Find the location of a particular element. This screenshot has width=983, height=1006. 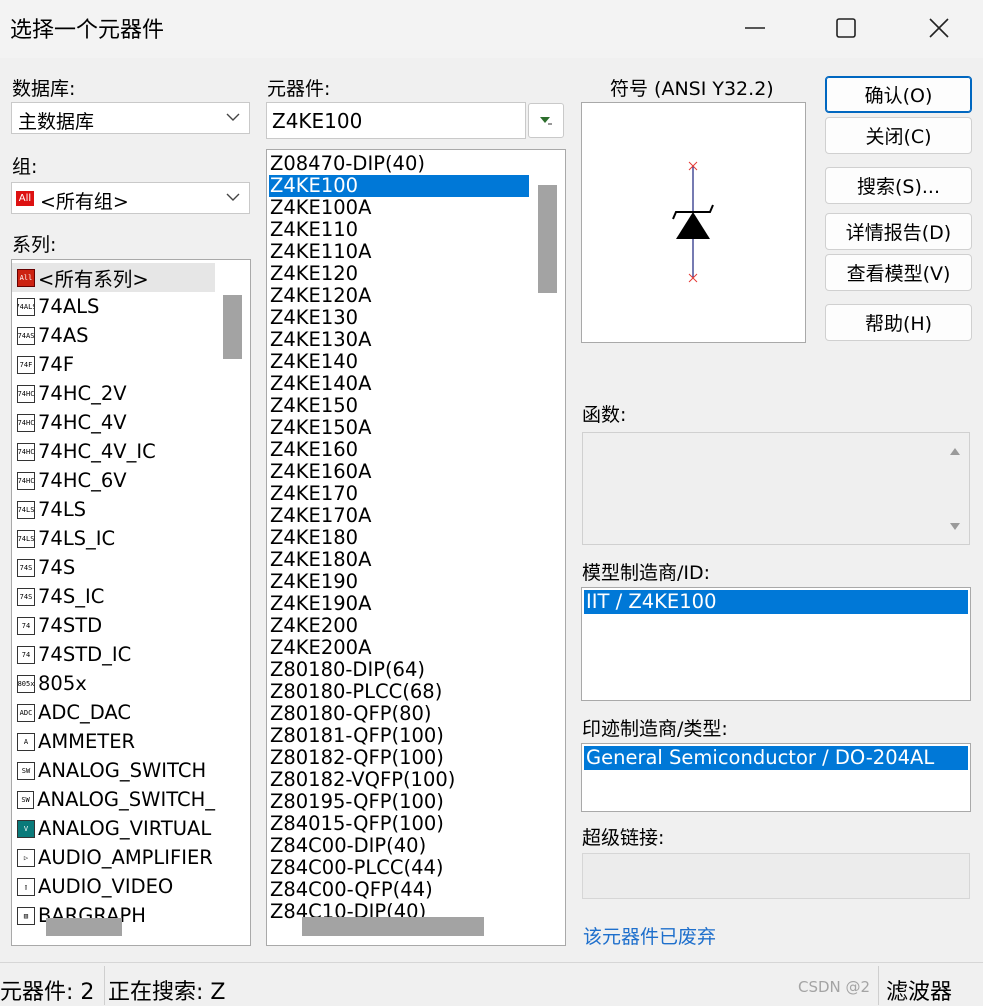

family-item-label: ANALOG_SWITCH is located at coordinates (122, 770).